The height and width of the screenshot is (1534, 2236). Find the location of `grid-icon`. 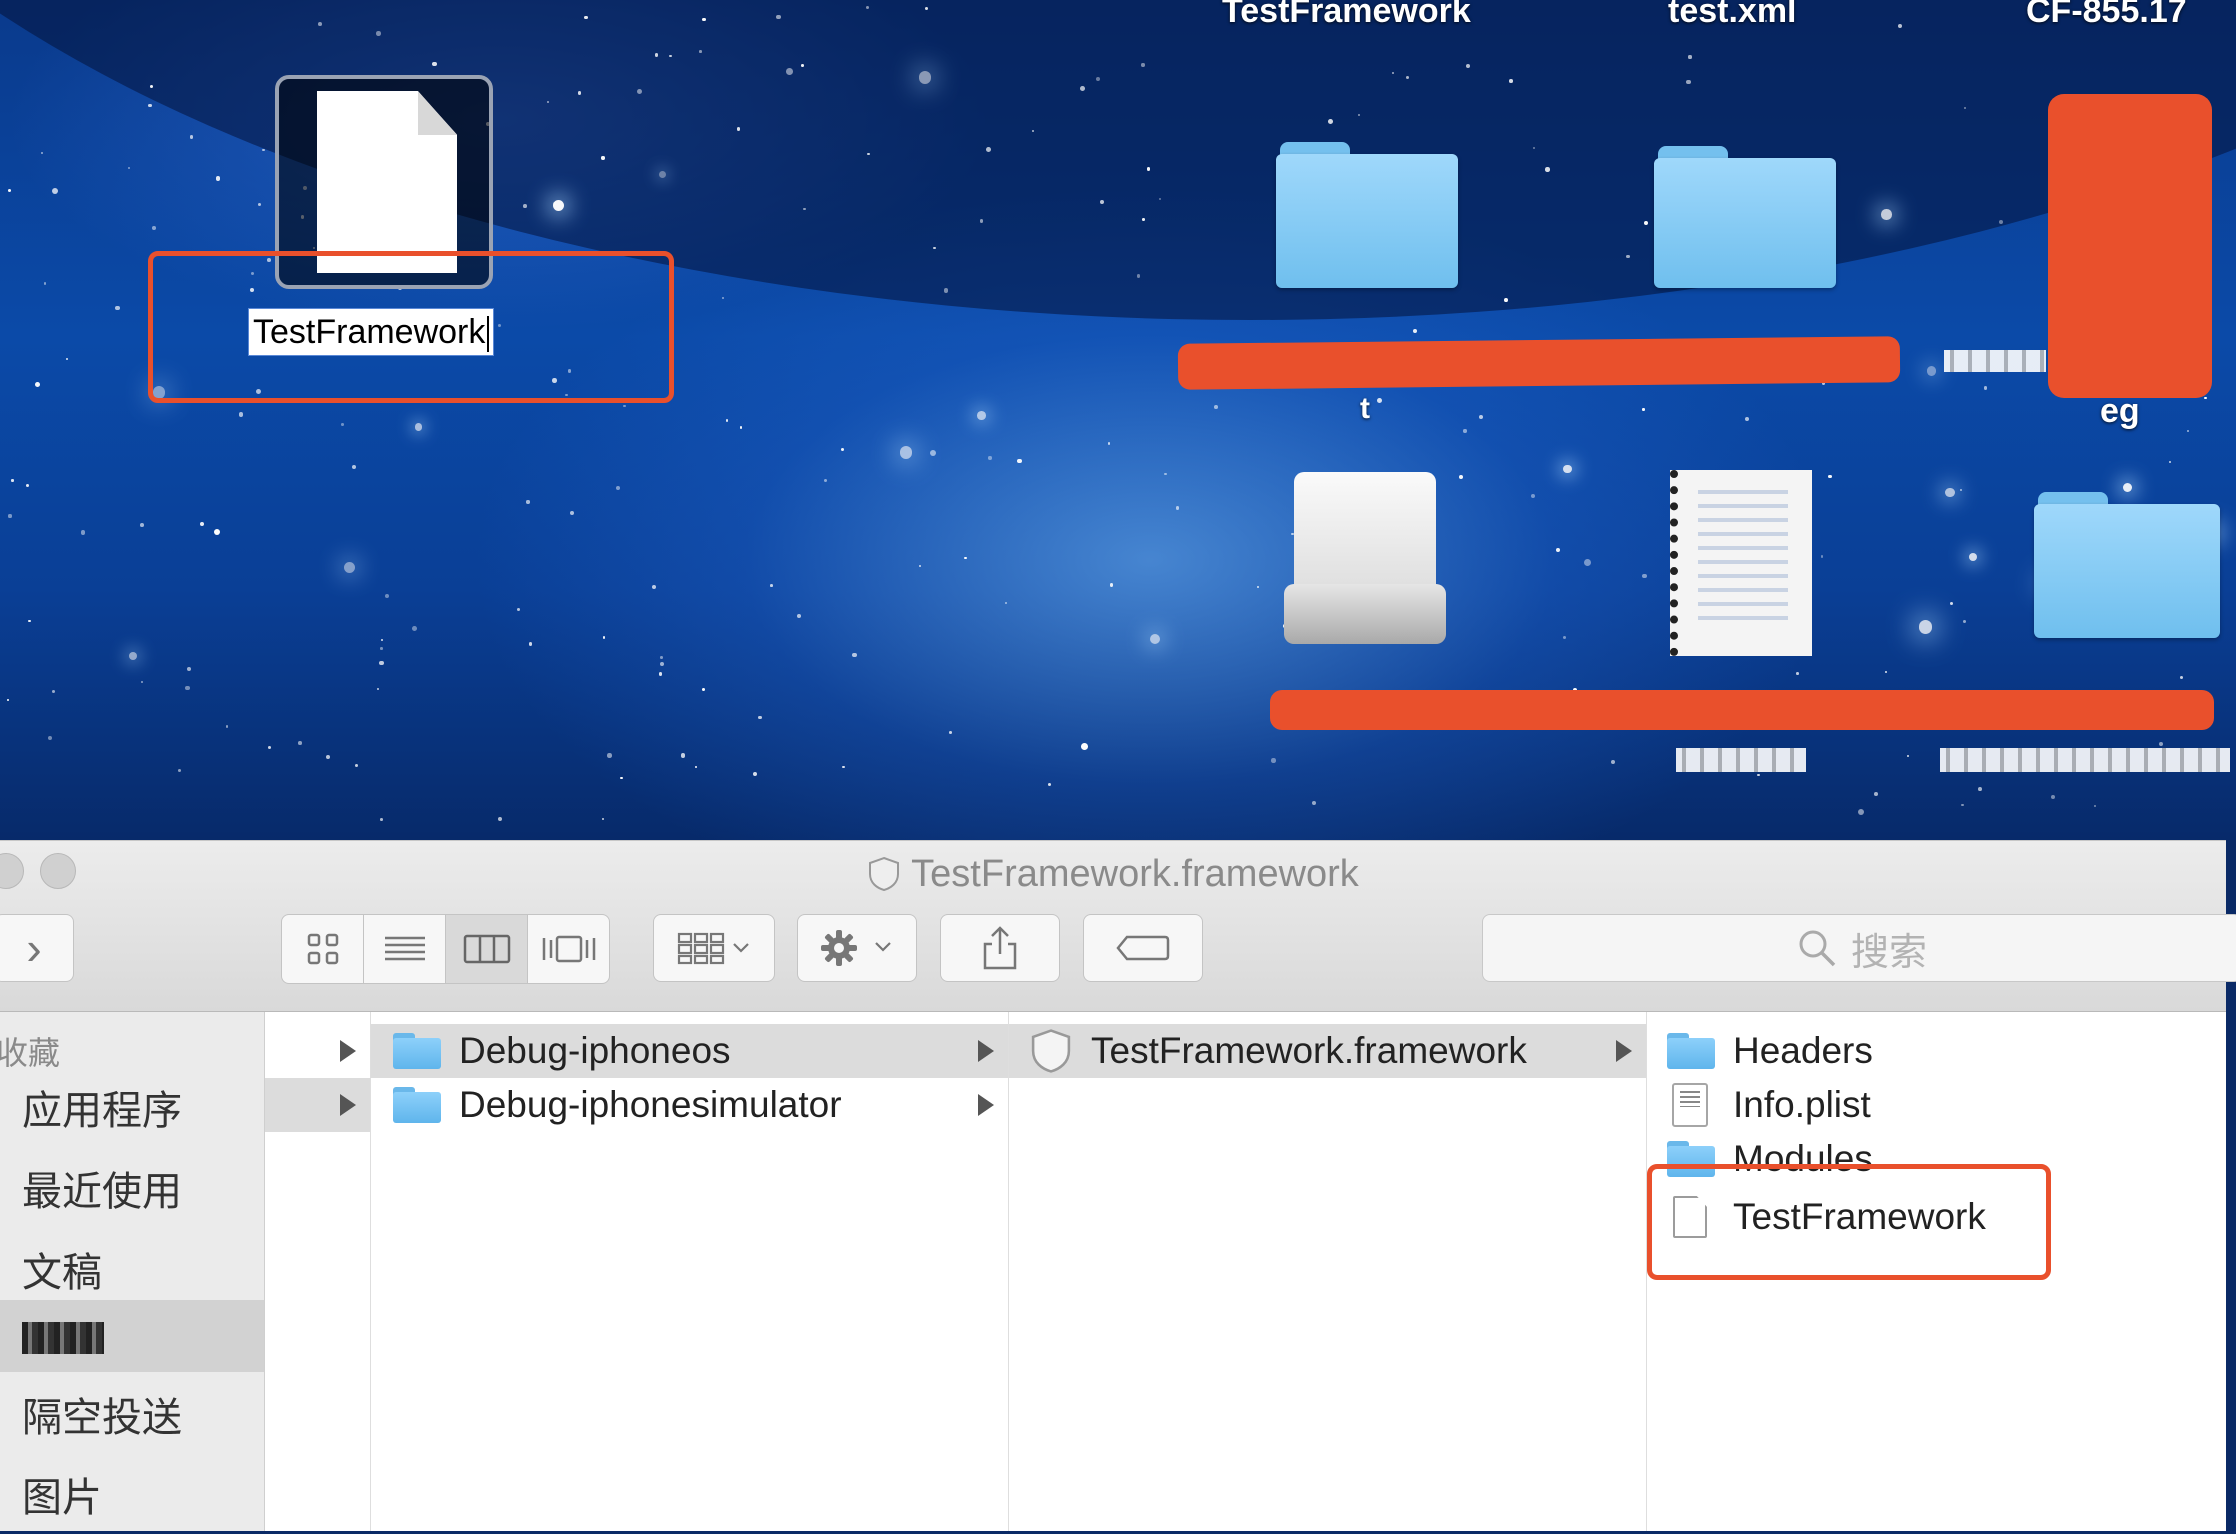

grid-icon is located at coordinates (322, 949).